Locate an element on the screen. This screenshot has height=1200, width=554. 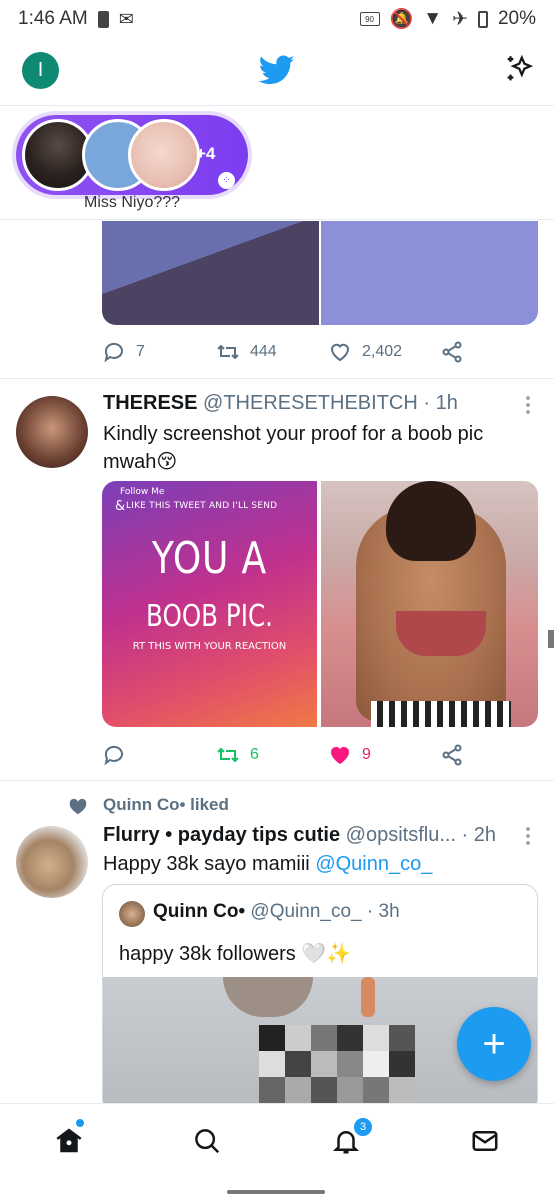
like-count: 9 is located at coordinates (366, 754).